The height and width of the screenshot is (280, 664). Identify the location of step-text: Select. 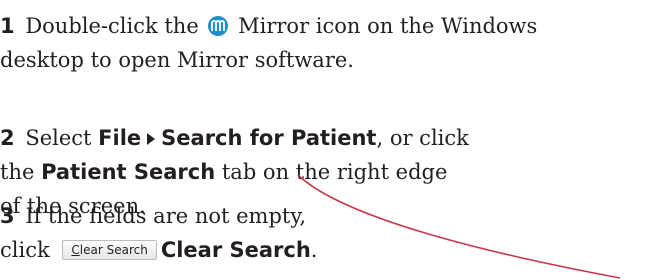
(58, 138).